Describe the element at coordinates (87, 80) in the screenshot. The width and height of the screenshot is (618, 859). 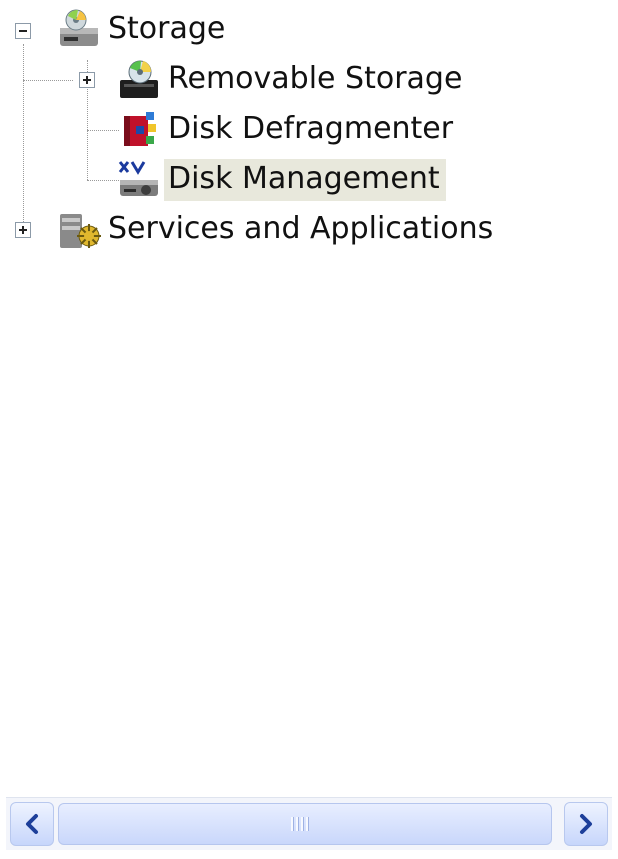
I see `removable-storage-expand-button` at that location.